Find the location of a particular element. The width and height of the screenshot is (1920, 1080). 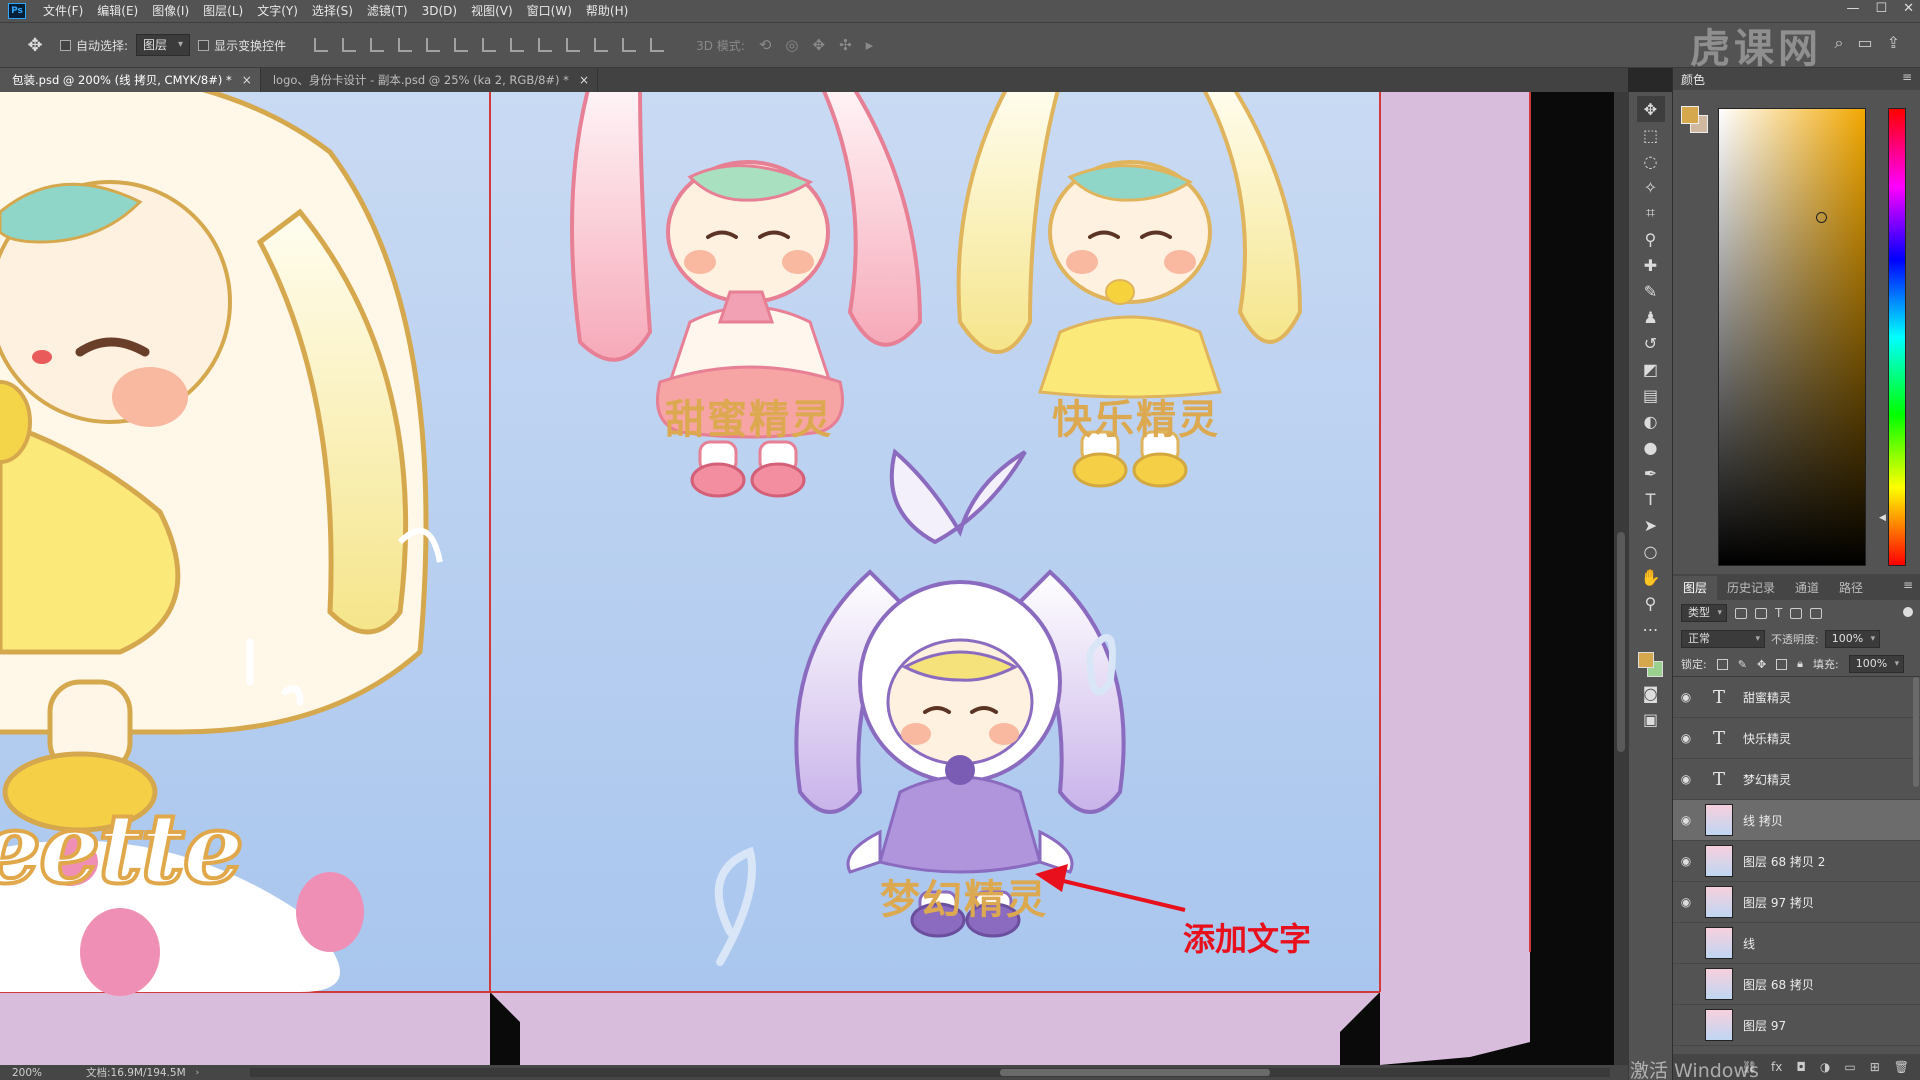

filter-toggle-icon is located at coordinates (1908, 612).